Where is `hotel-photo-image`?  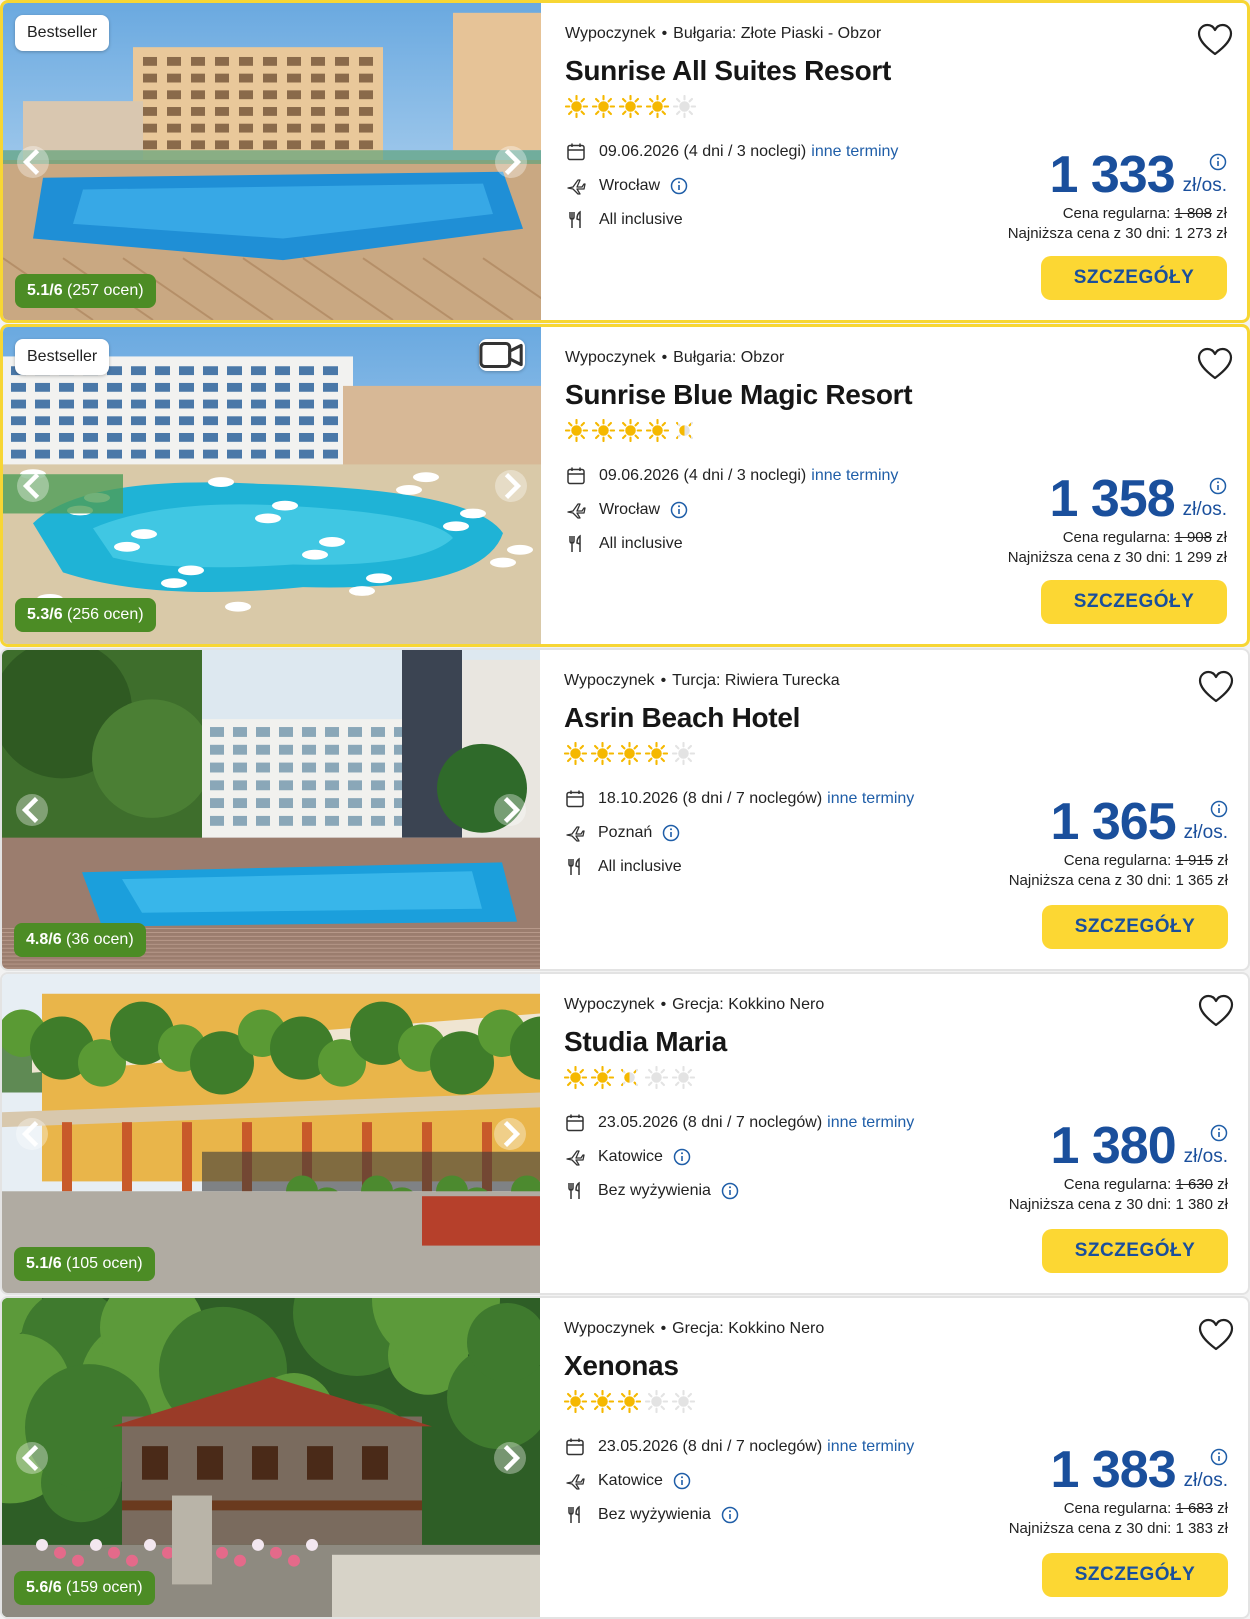
hotel-photo-image is located at coordinates (271, 809).